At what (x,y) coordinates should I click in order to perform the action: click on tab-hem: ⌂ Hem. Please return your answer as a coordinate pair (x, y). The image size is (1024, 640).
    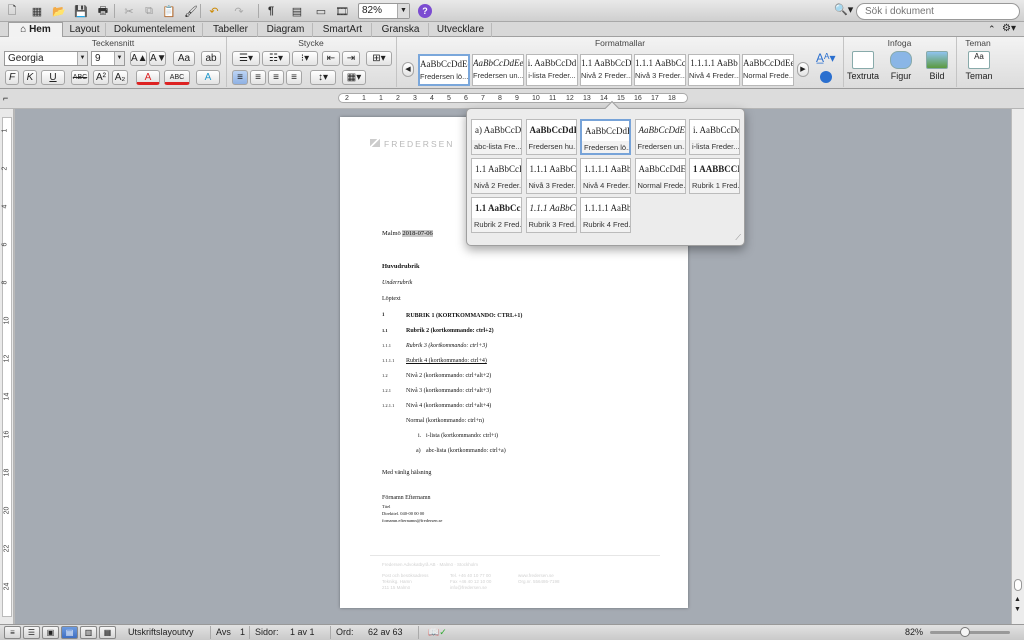
    Looking at the image, I should click on (35, 30).